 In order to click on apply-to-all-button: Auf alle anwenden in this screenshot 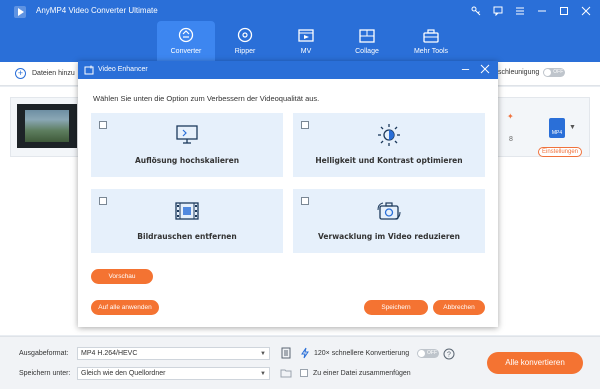, I will do `click(125, 307)`.